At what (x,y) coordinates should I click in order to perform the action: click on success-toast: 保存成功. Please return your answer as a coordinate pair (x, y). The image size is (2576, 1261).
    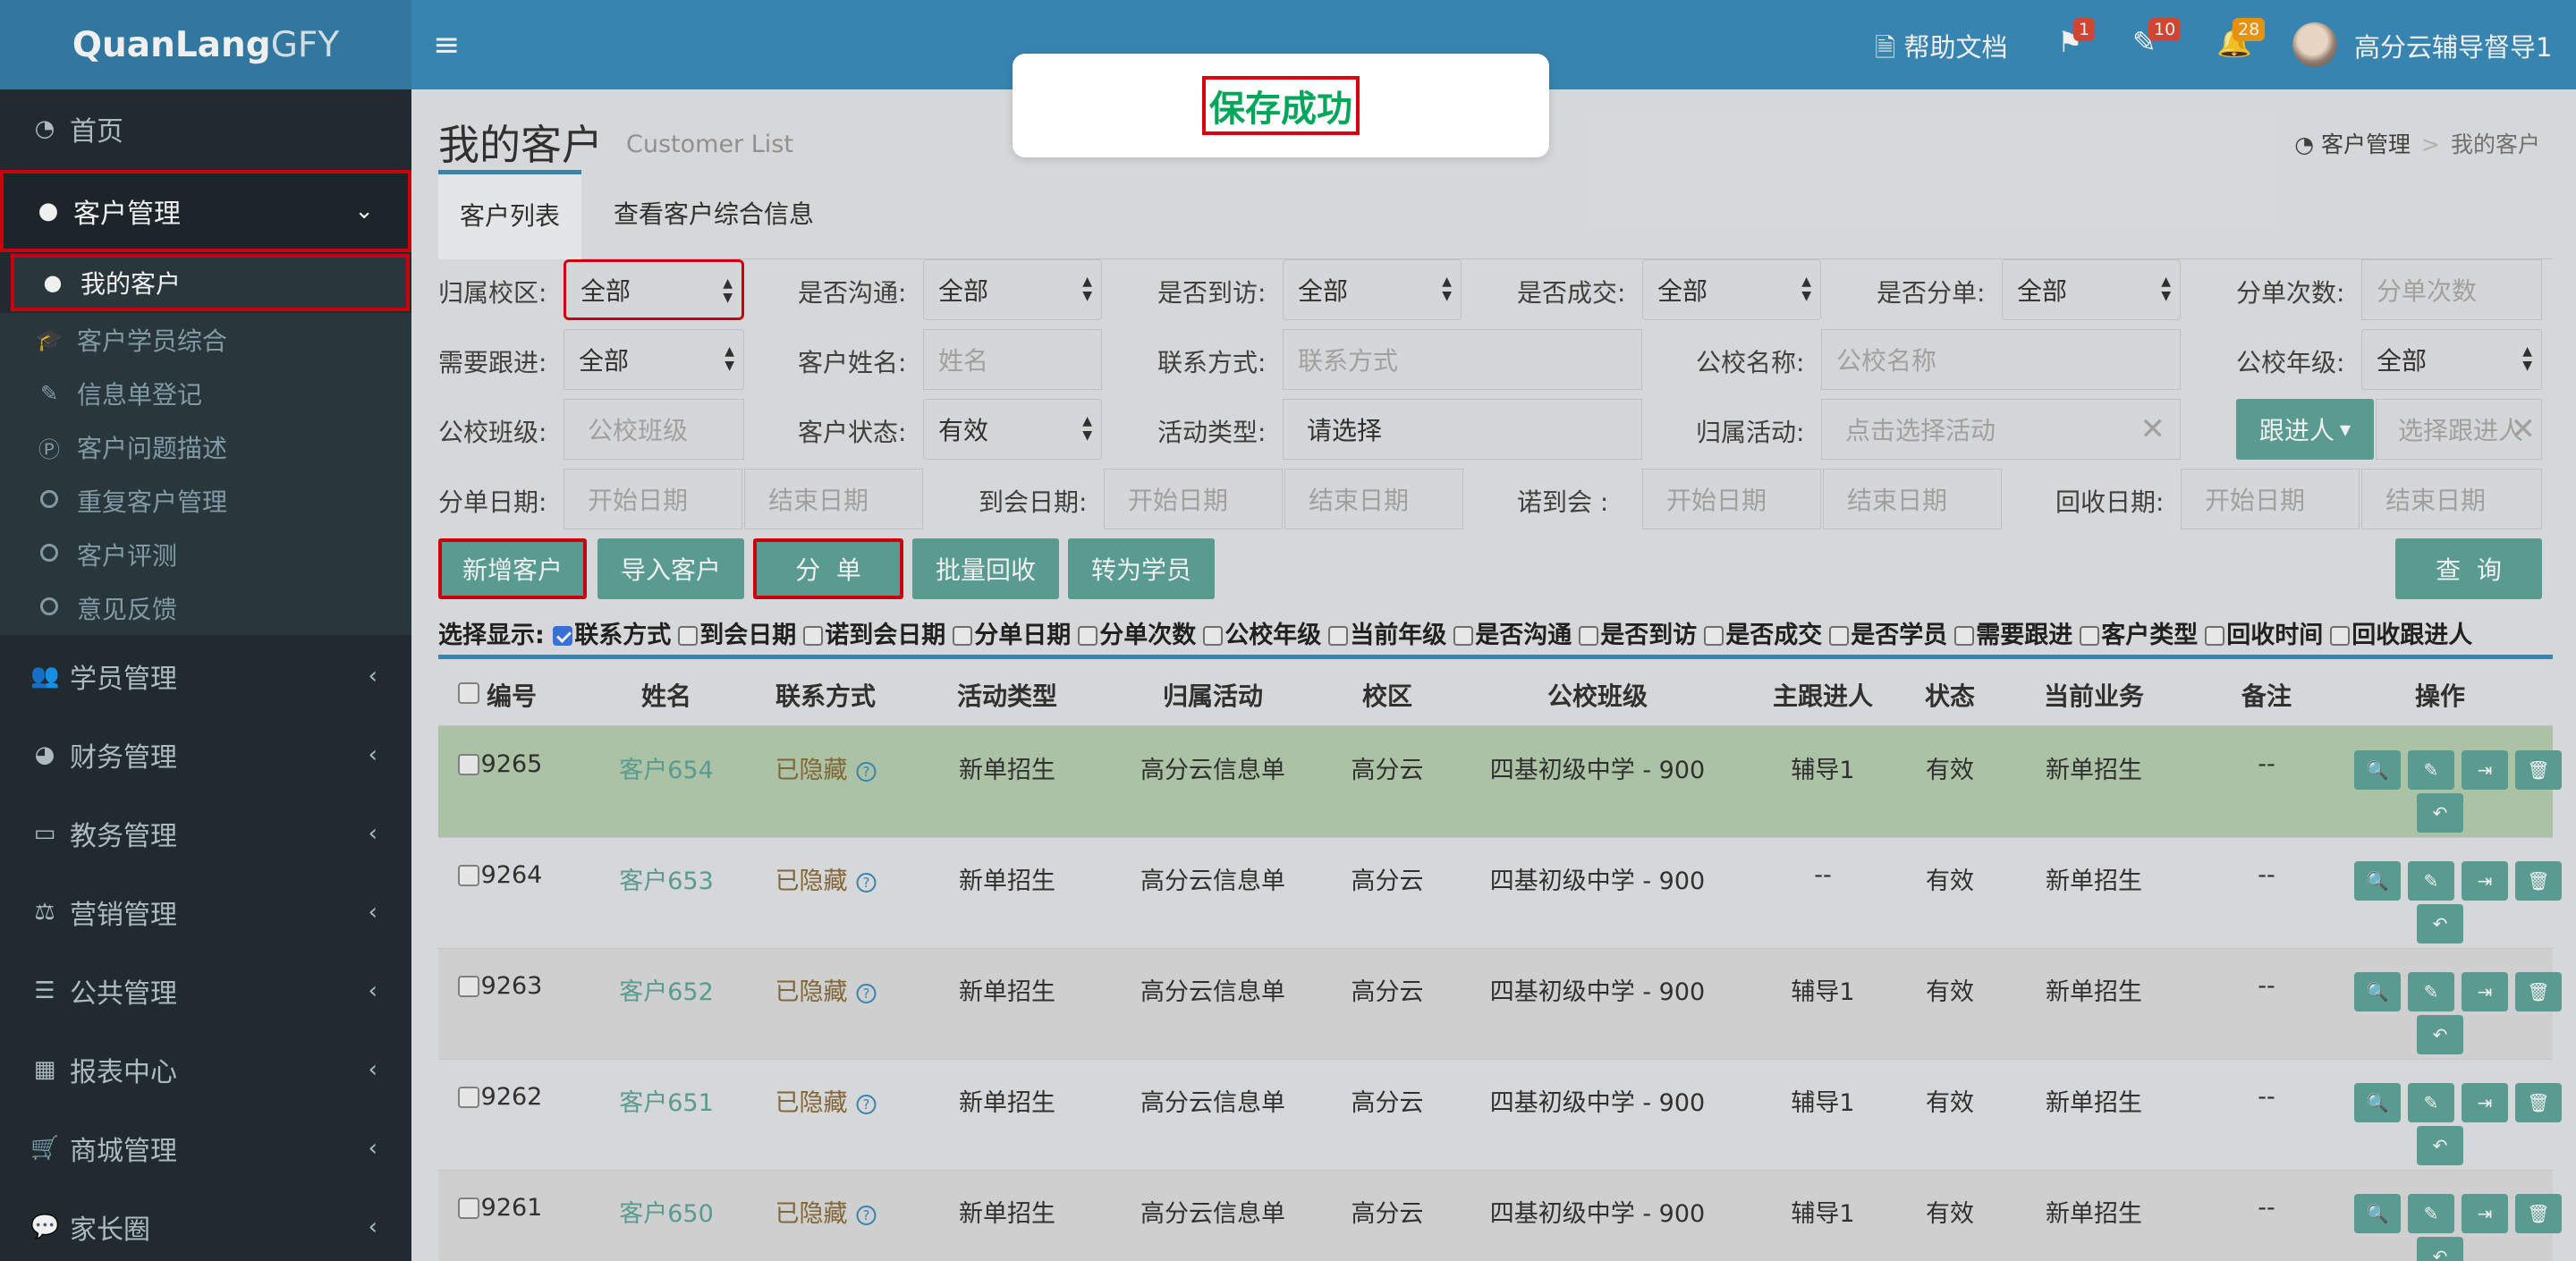
    Looking at the image, I should click on (1281, 105).